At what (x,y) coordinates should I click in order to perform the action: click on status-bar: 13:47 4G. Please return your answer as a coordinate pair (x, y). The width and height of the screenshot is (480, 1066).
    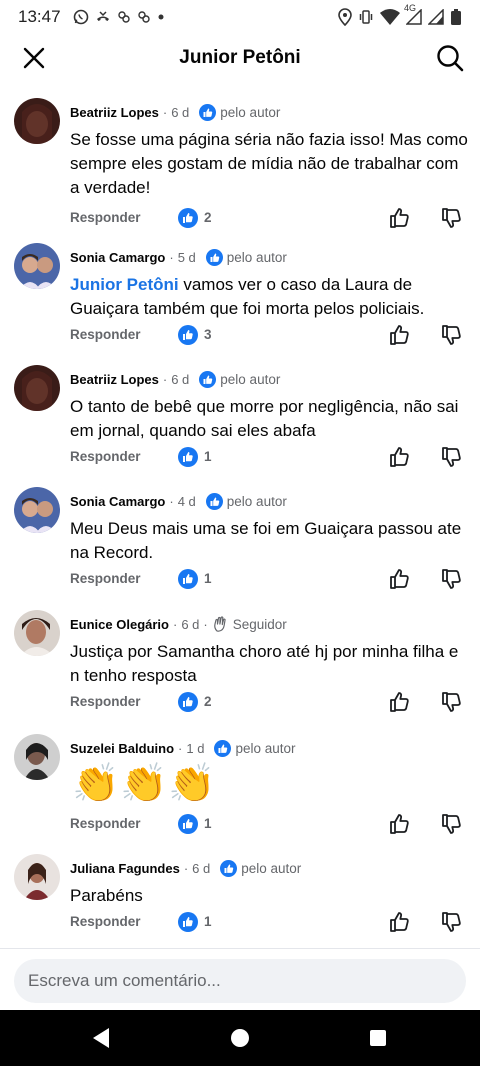
    Looking at the image, I should click on (240, 17).